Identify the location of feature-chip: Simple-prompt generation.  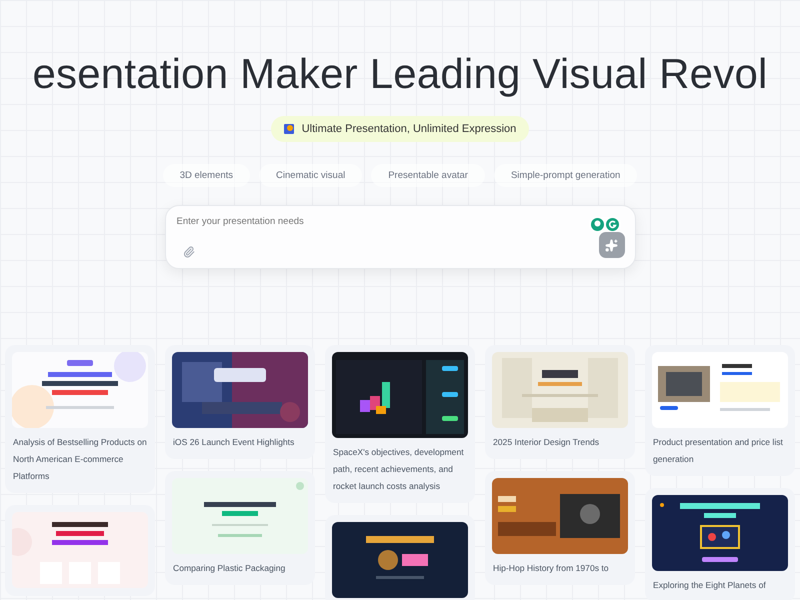
(566, 175).